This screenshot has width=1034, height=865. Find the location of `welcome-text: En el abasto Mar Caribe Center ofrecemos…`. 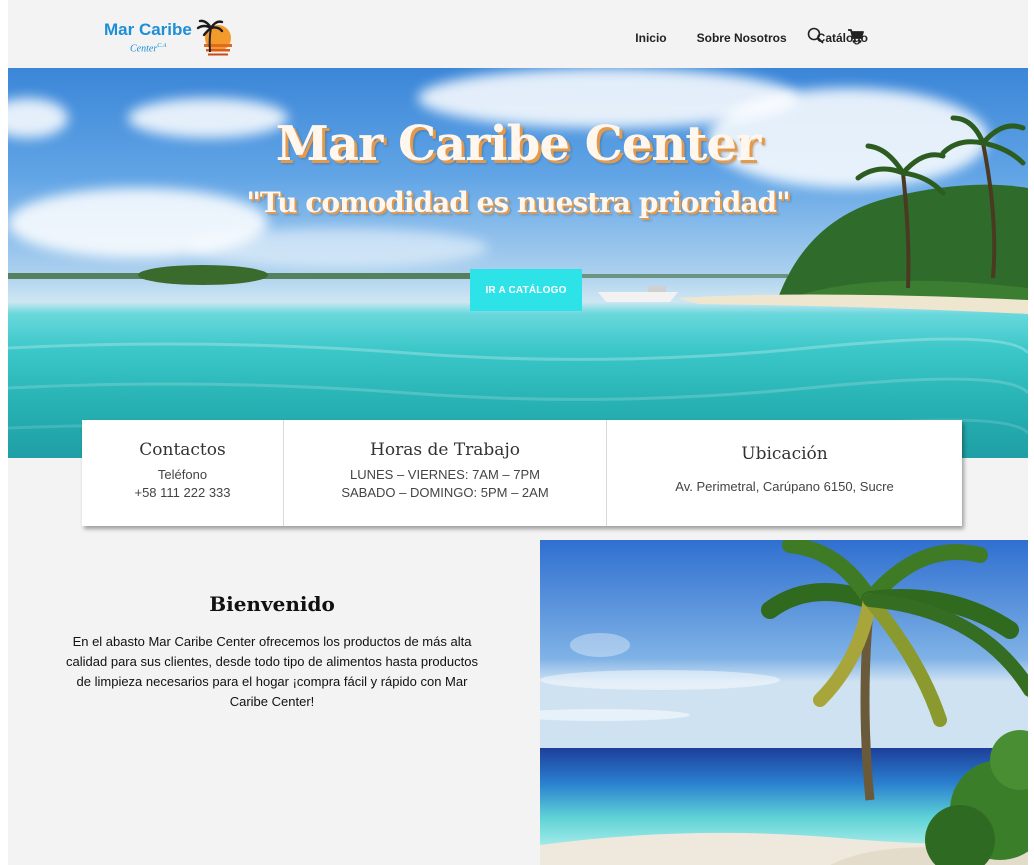

welcome-text: En el abasto Mar Caribe Center ofrecemos… is located at coordinates (272, 671).